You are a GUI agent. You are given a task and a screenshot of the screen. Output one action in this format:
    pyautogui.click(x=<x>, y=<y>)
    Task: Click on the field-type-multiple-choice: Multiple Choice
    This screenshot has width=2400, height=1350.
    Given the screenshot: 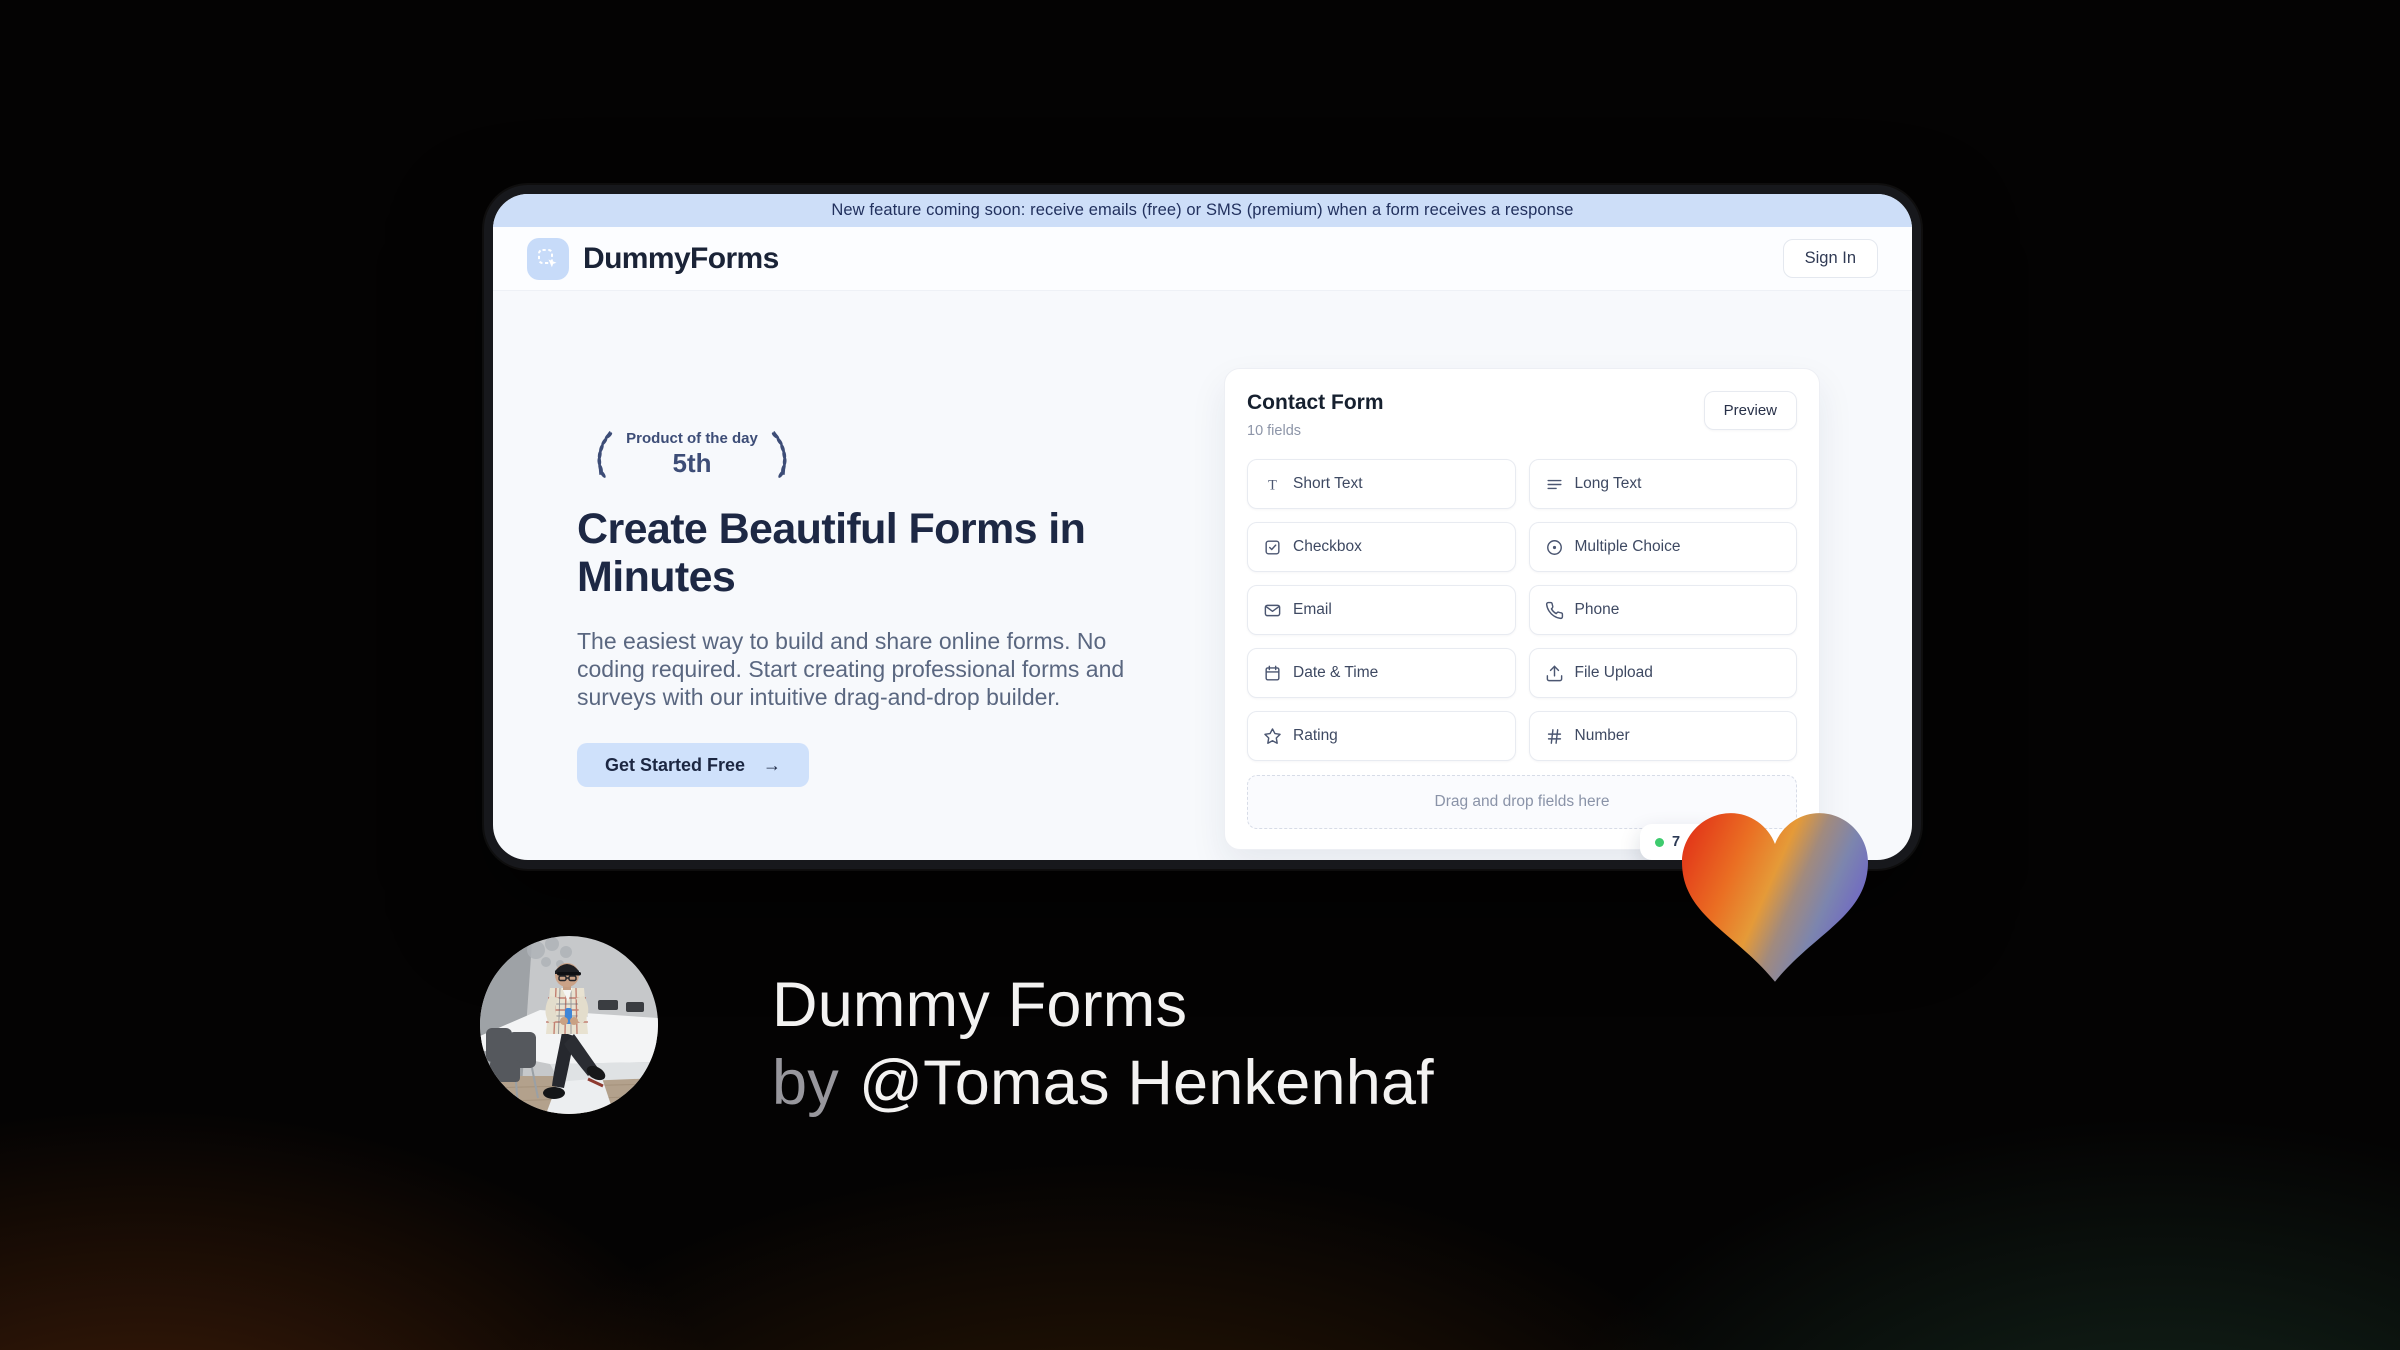 What is the action you would take?
    pyautogui.click(x=1662, y=547)
    